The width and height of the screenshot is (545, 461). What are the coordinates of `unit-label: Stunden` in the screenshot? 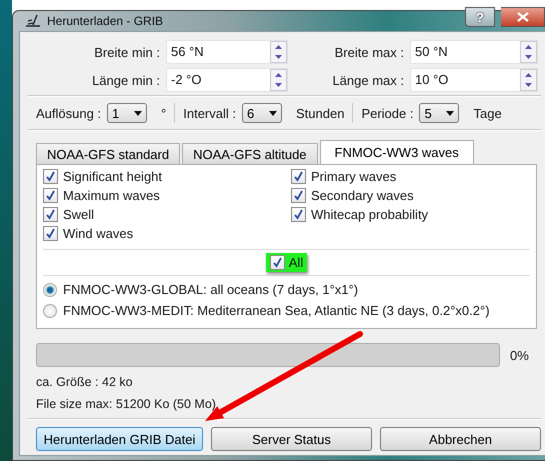 It's located at (319, 113).